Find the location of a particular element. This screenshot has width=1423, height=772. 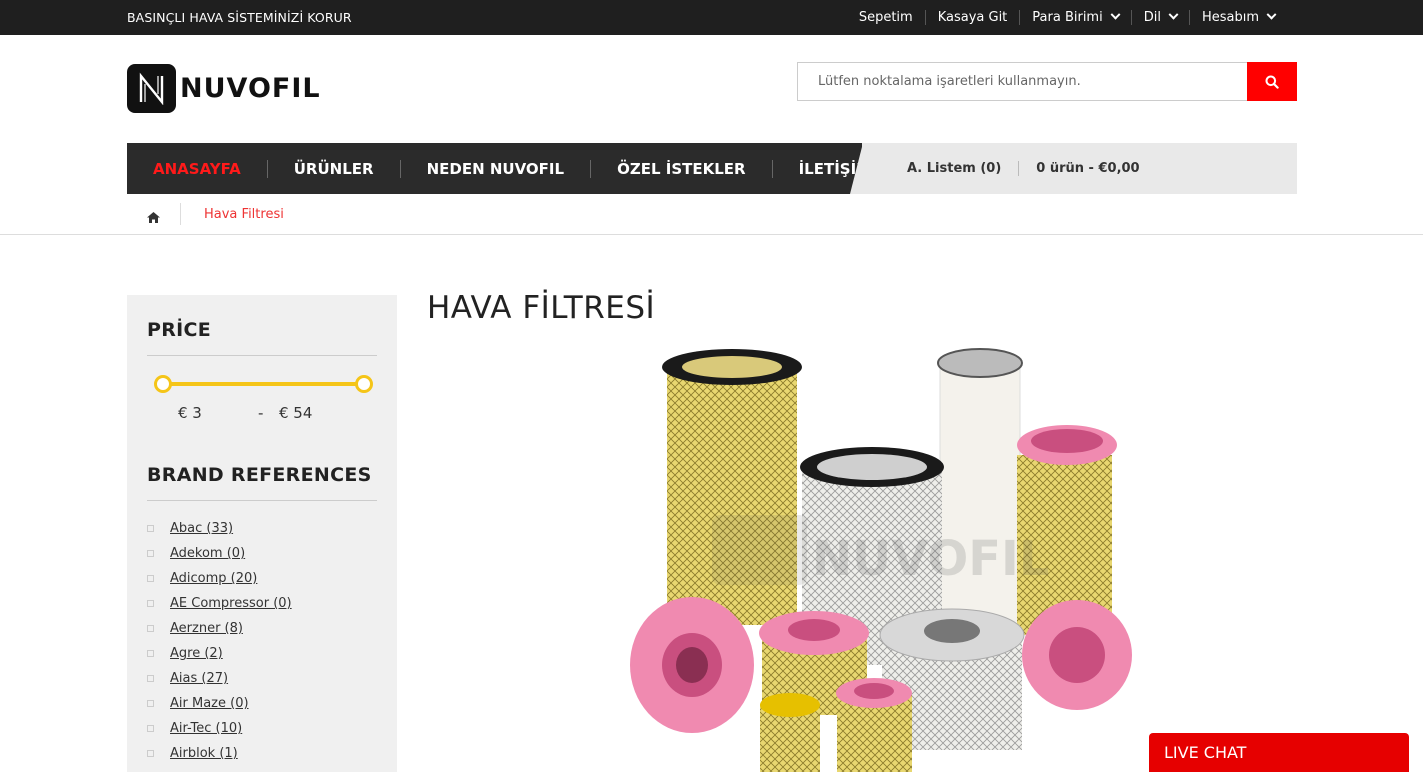

brand-link: Airblok (1) is located at coordinates (204, 753).